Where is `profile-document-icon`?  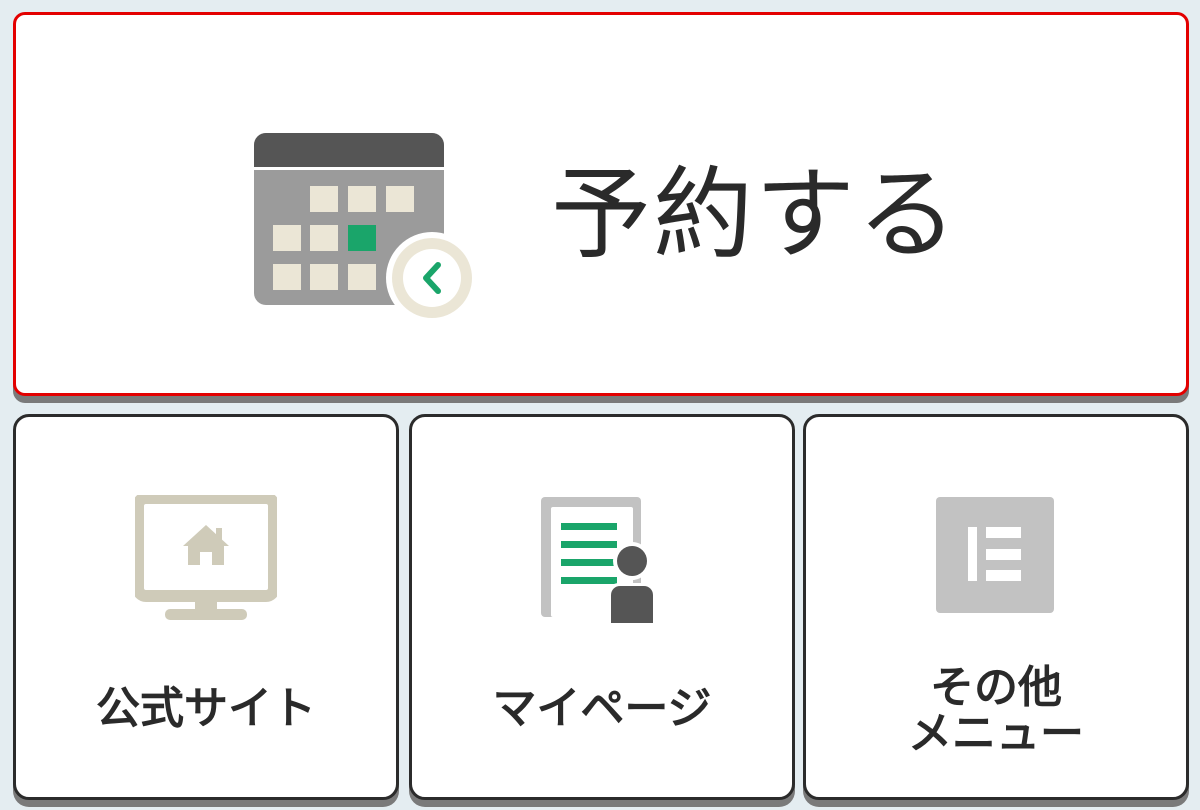 profile-document-icon is located at coordinates (600, 562).